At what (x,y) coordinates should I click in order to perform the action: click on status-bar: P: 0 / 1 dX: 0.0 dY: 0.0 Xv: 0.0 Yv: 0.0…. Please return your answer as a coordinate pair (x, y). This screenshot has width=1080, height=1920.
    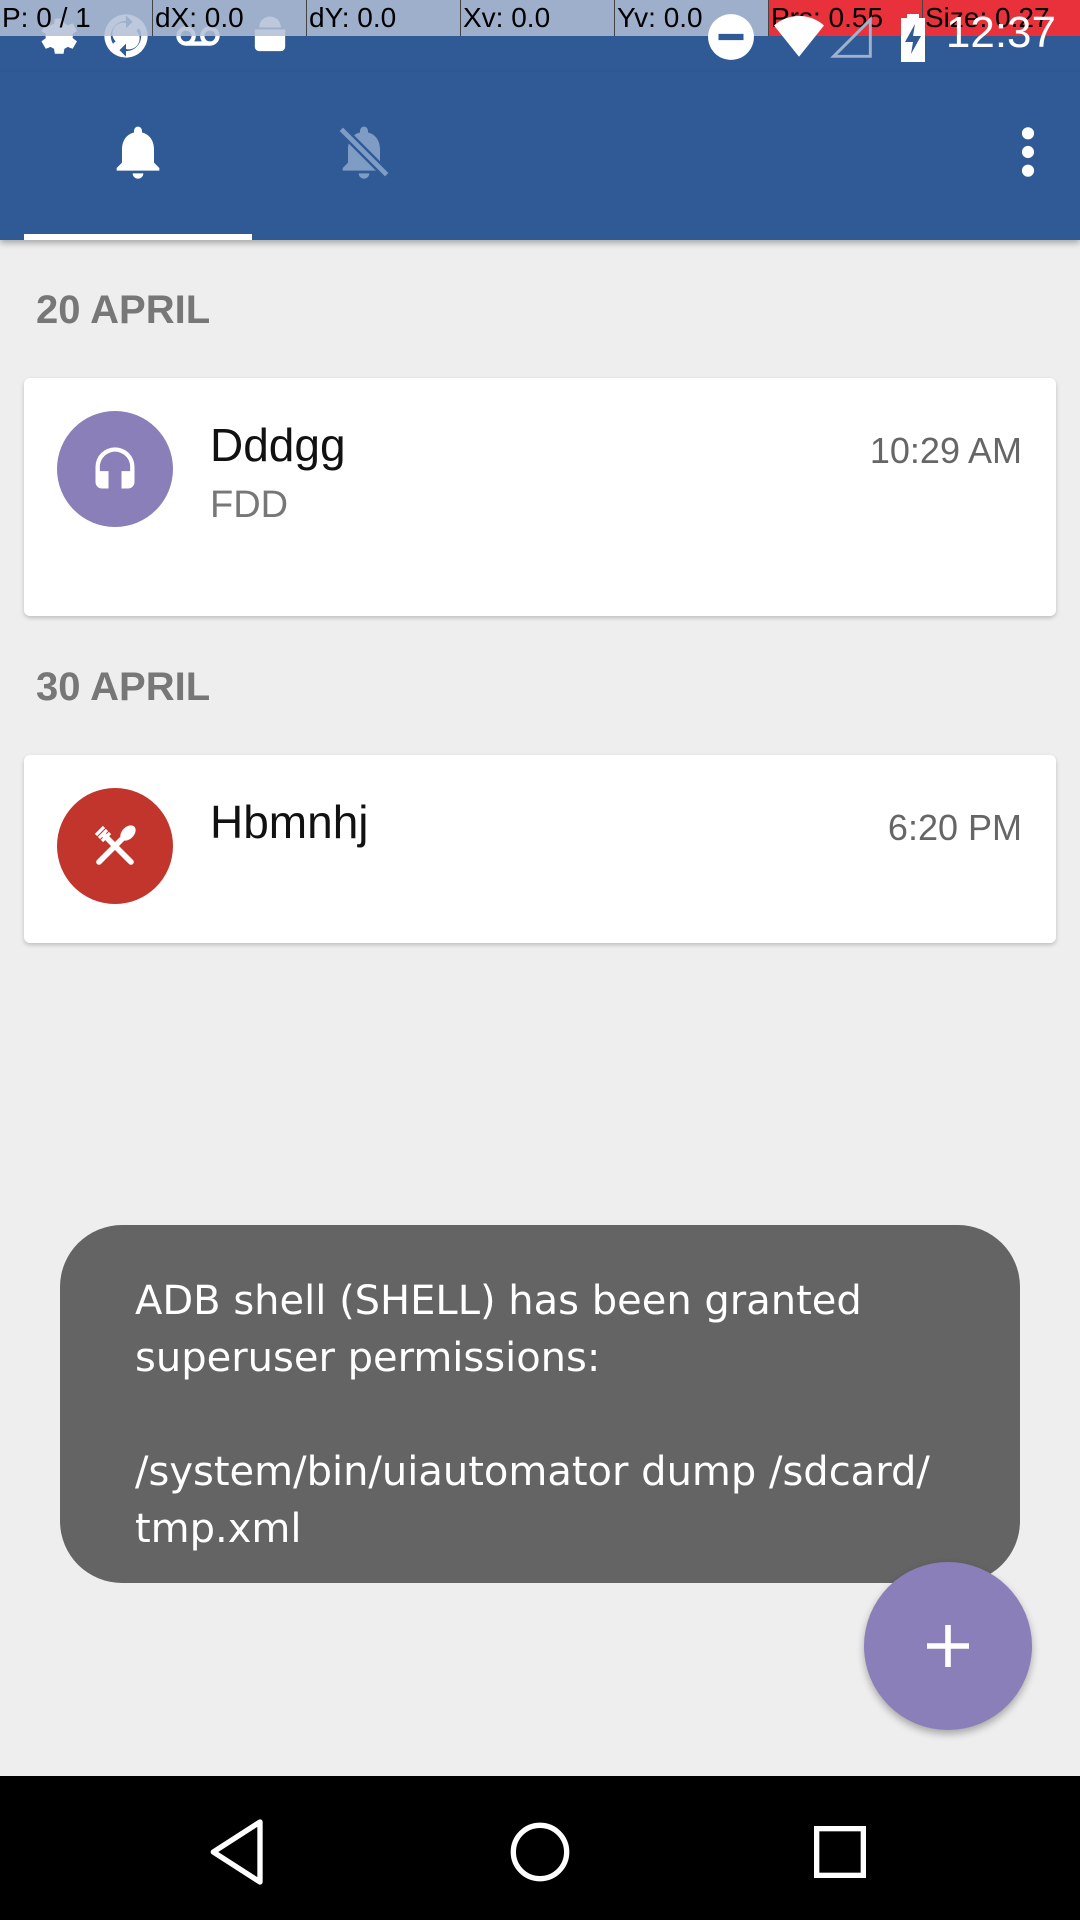
    Looking at the image, I should click on (540, 36).